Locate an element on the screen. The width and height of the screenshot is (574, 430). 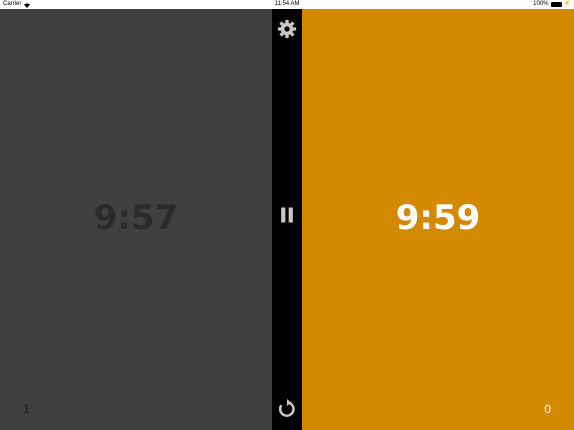
battery-percent: 100% is located at coordinates (541, 4).